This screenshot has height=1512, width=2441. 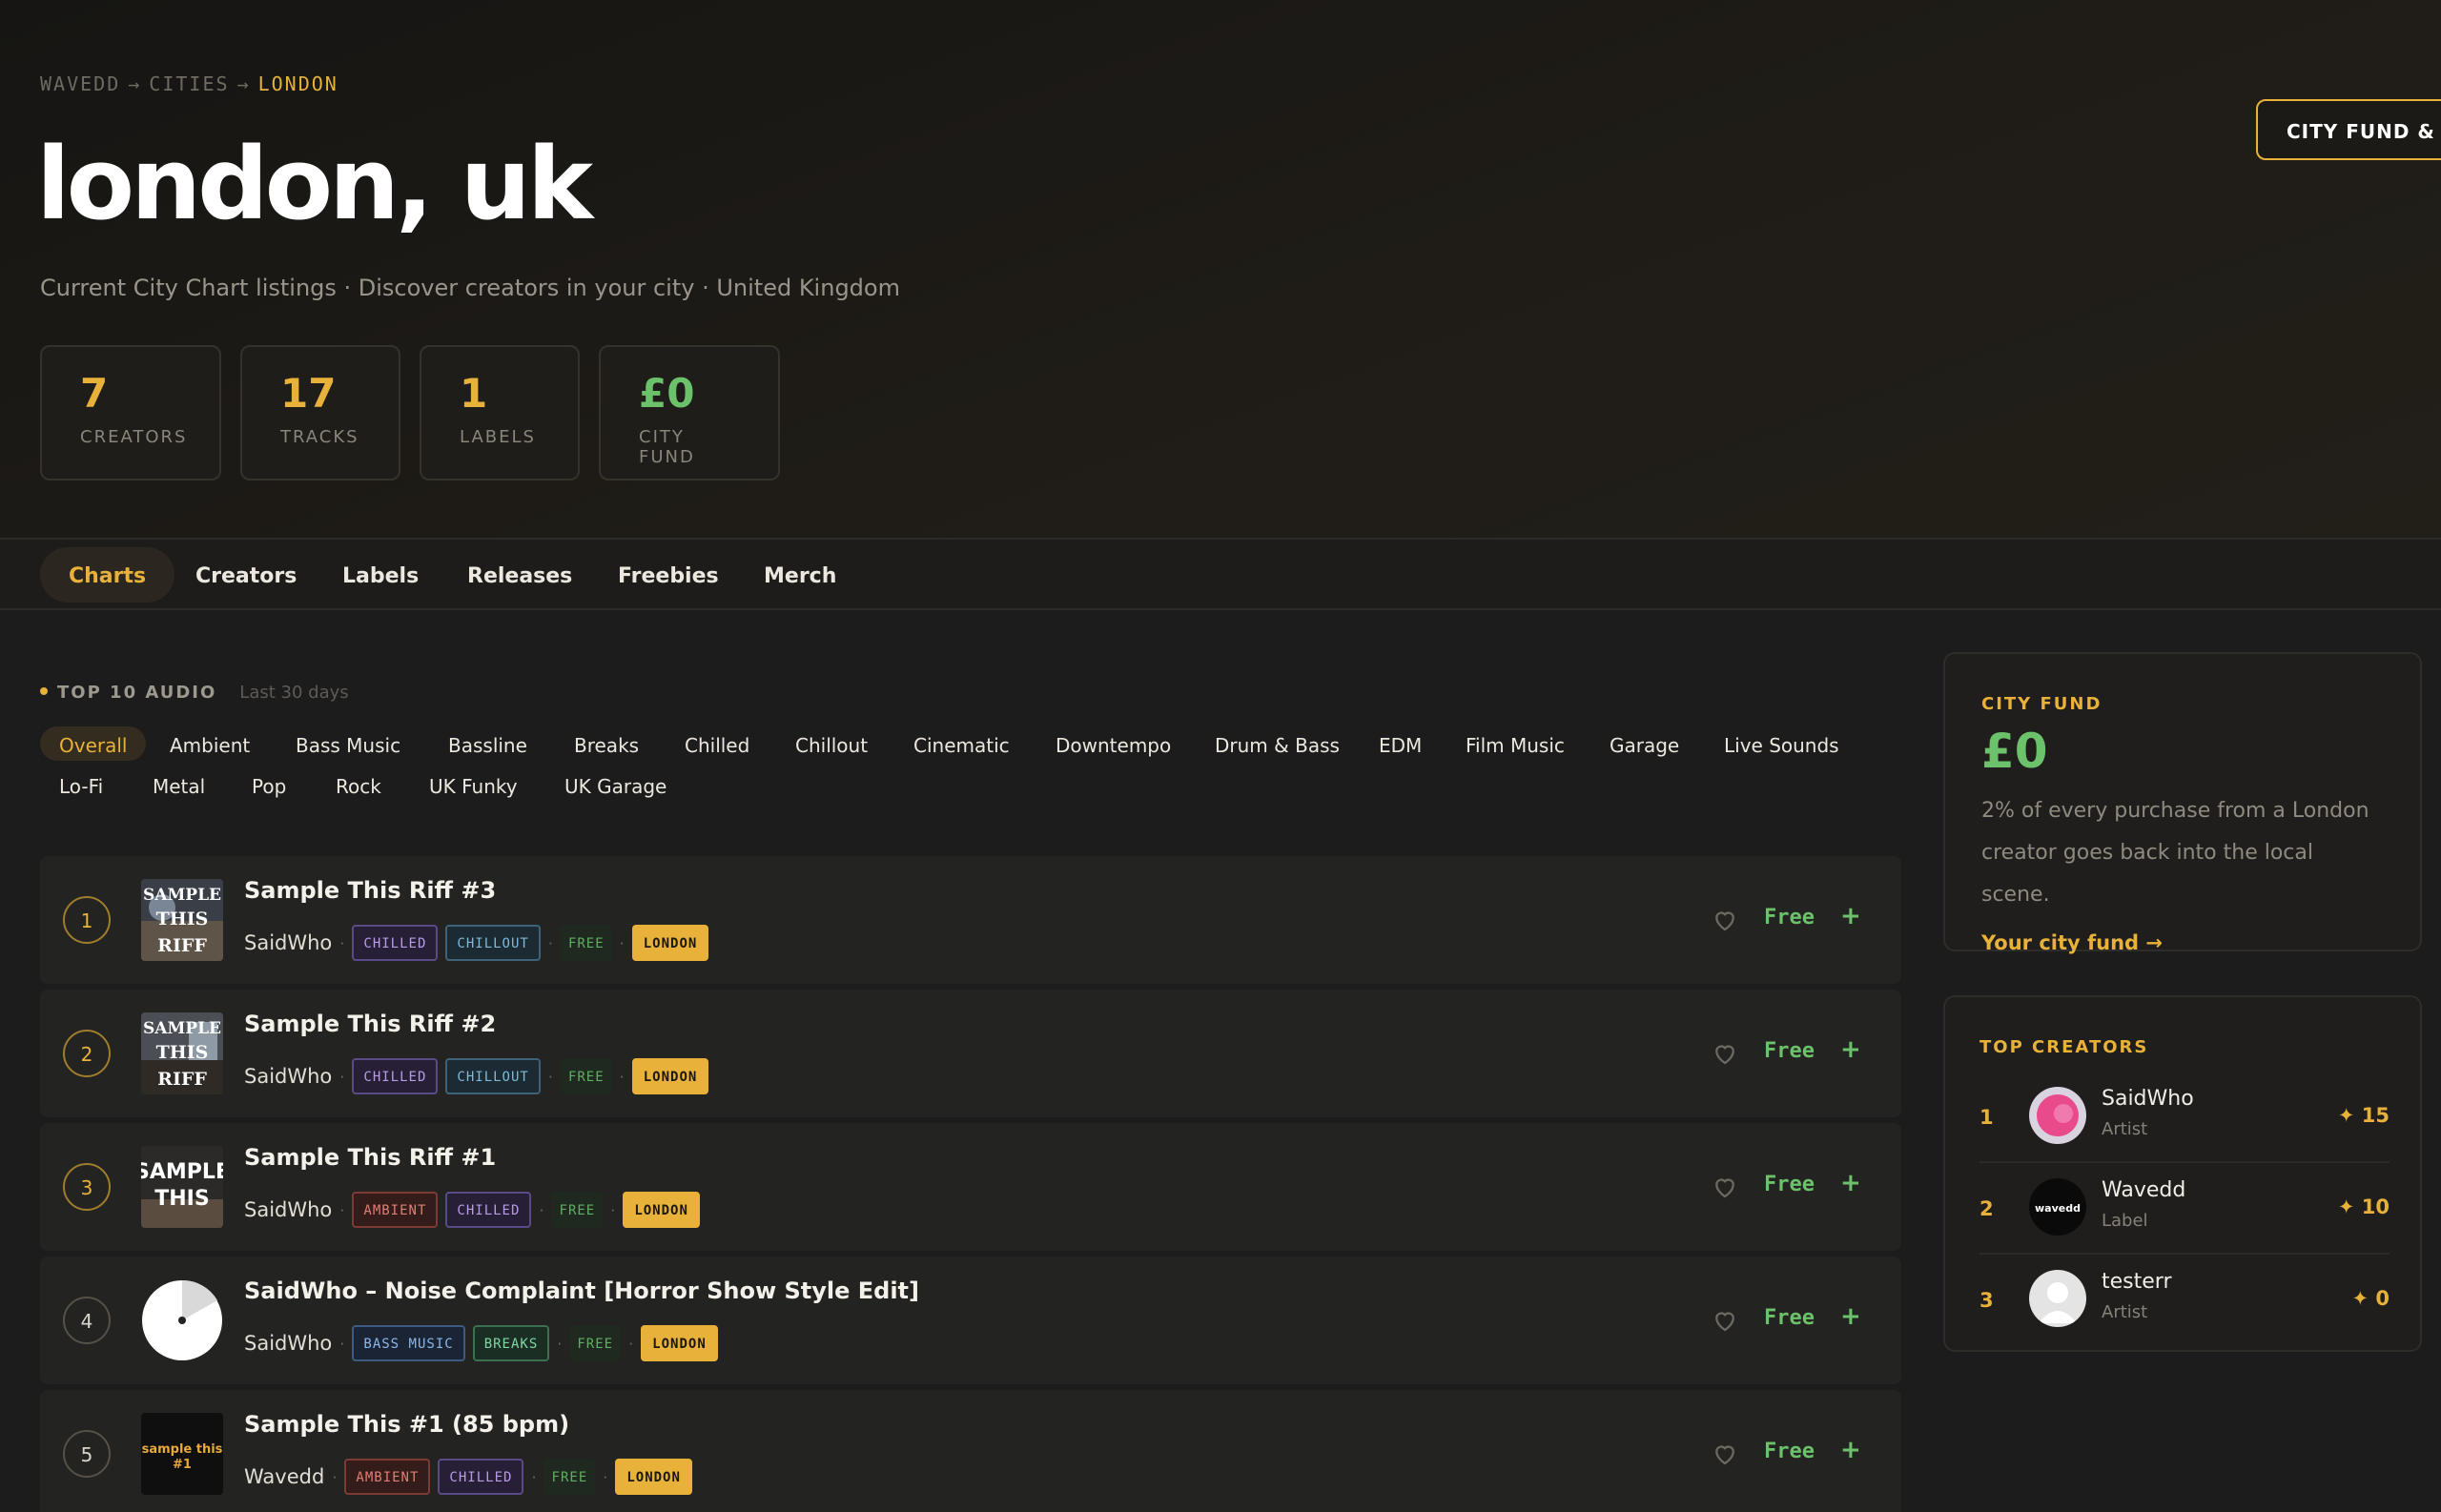 I want to click on tab-charts: Charts, so click(x=107, y=575).